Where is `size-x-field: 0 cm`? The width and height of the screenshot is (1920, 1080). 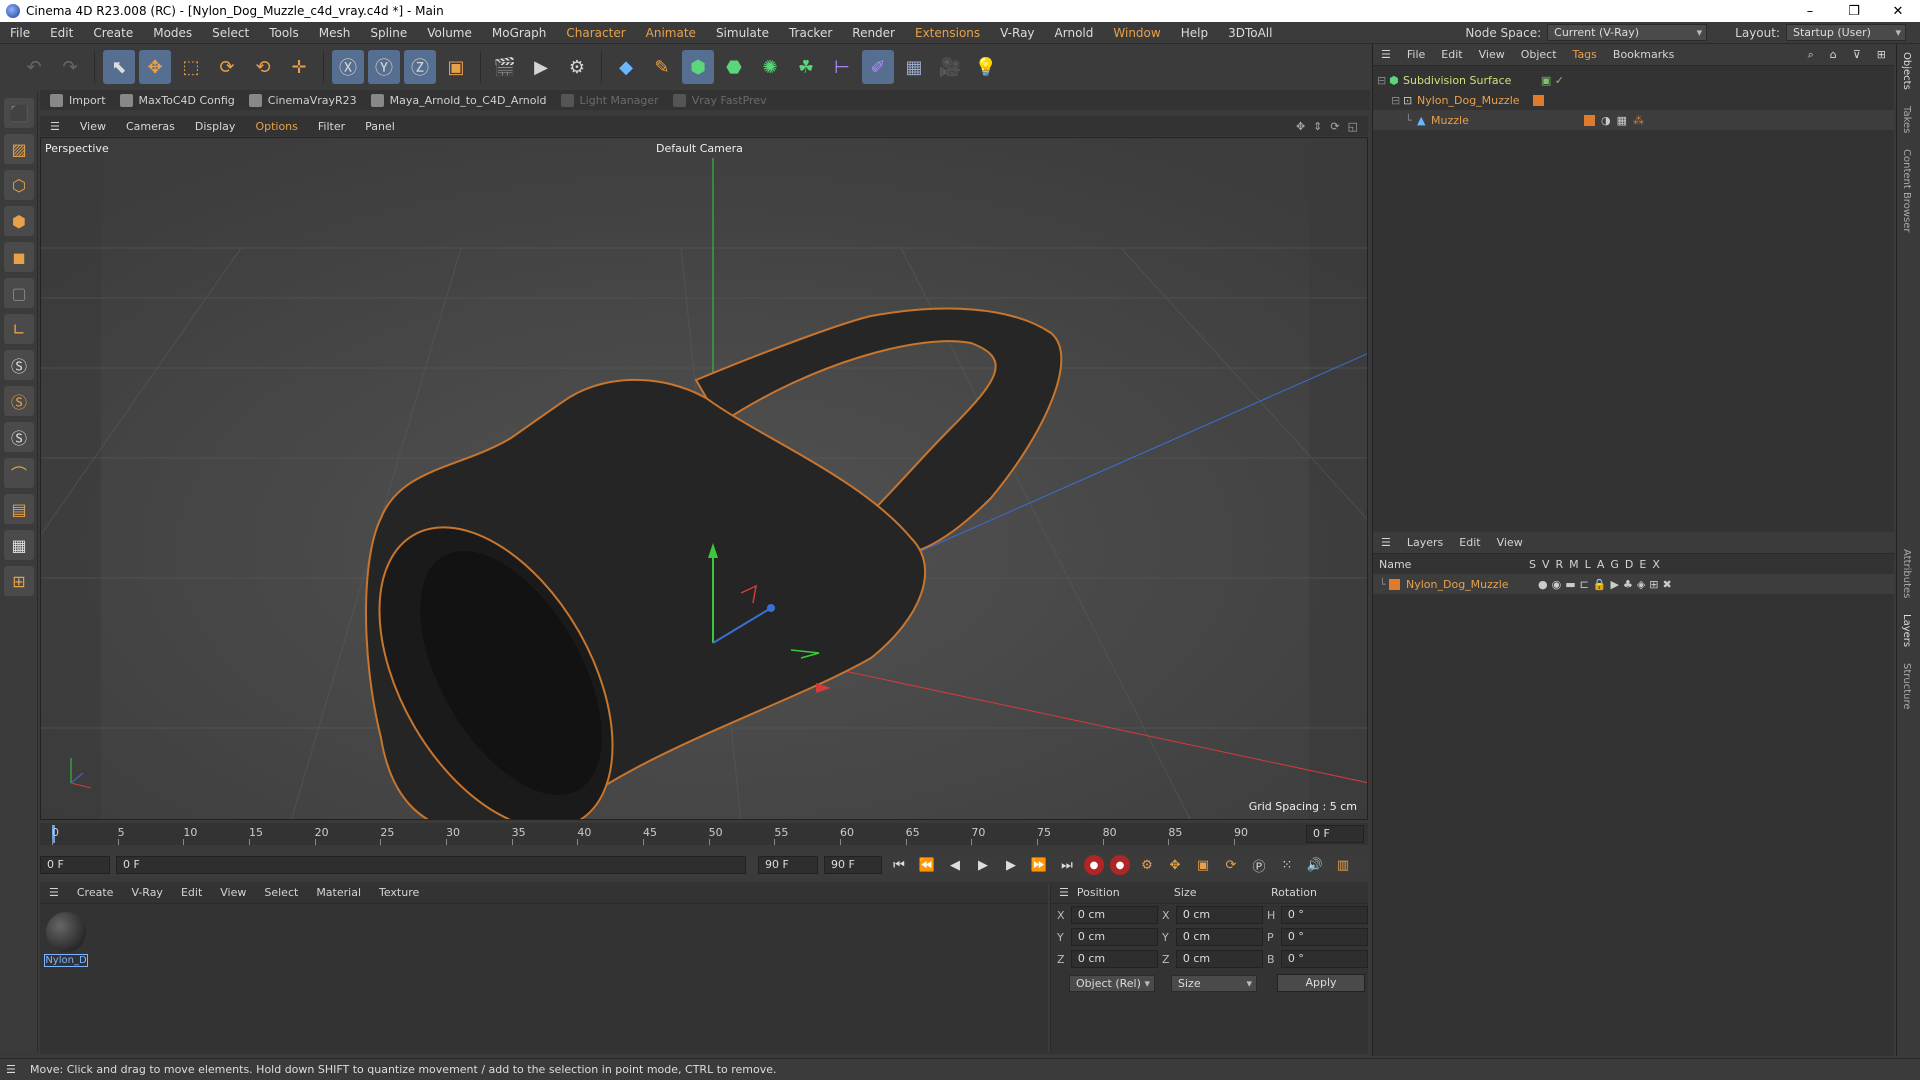
size-x-field: 0 cm is located at coordinates (1219, 915).